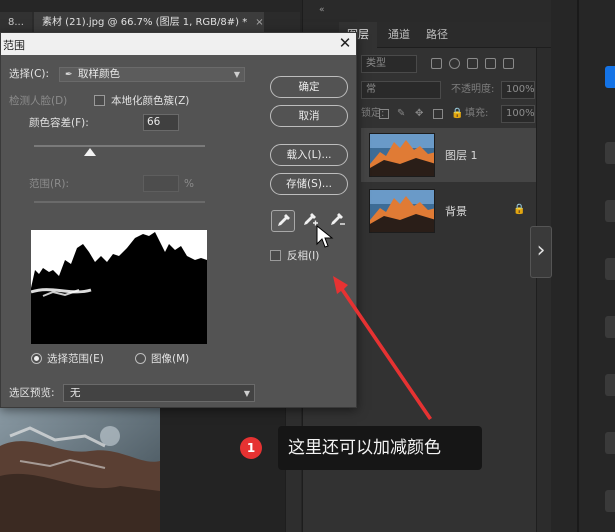  Describe the element at coordinates (99, 100) in the screenshot. I see `localized-clusters-checkbox` at that location.